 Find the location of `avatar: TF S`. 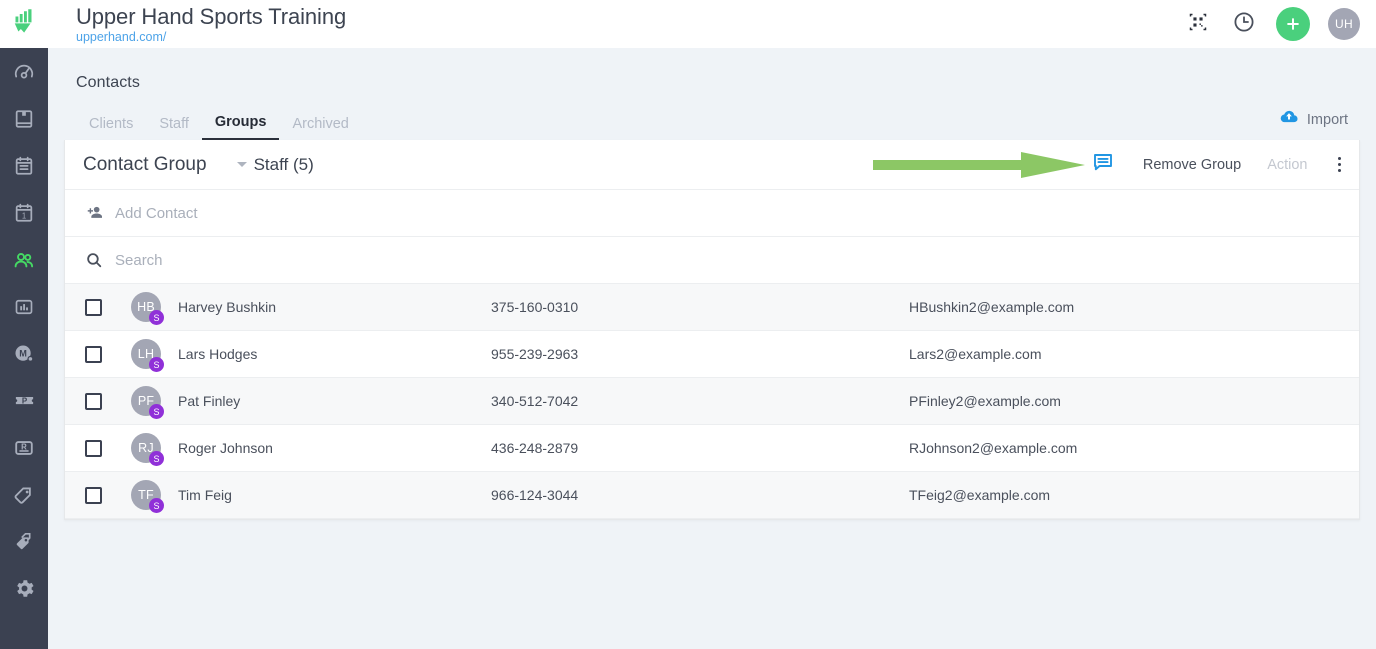

avatar: TF S is located at coordinates (147, 496).